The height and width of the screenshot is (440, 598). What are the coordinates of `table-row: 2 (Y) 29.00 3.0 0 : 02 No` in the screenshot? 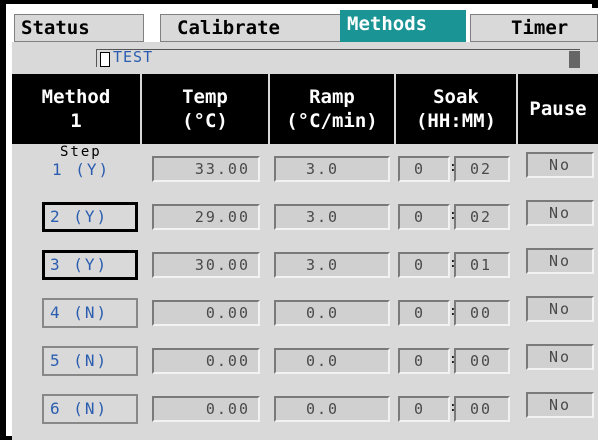 It's located at (305, 216).